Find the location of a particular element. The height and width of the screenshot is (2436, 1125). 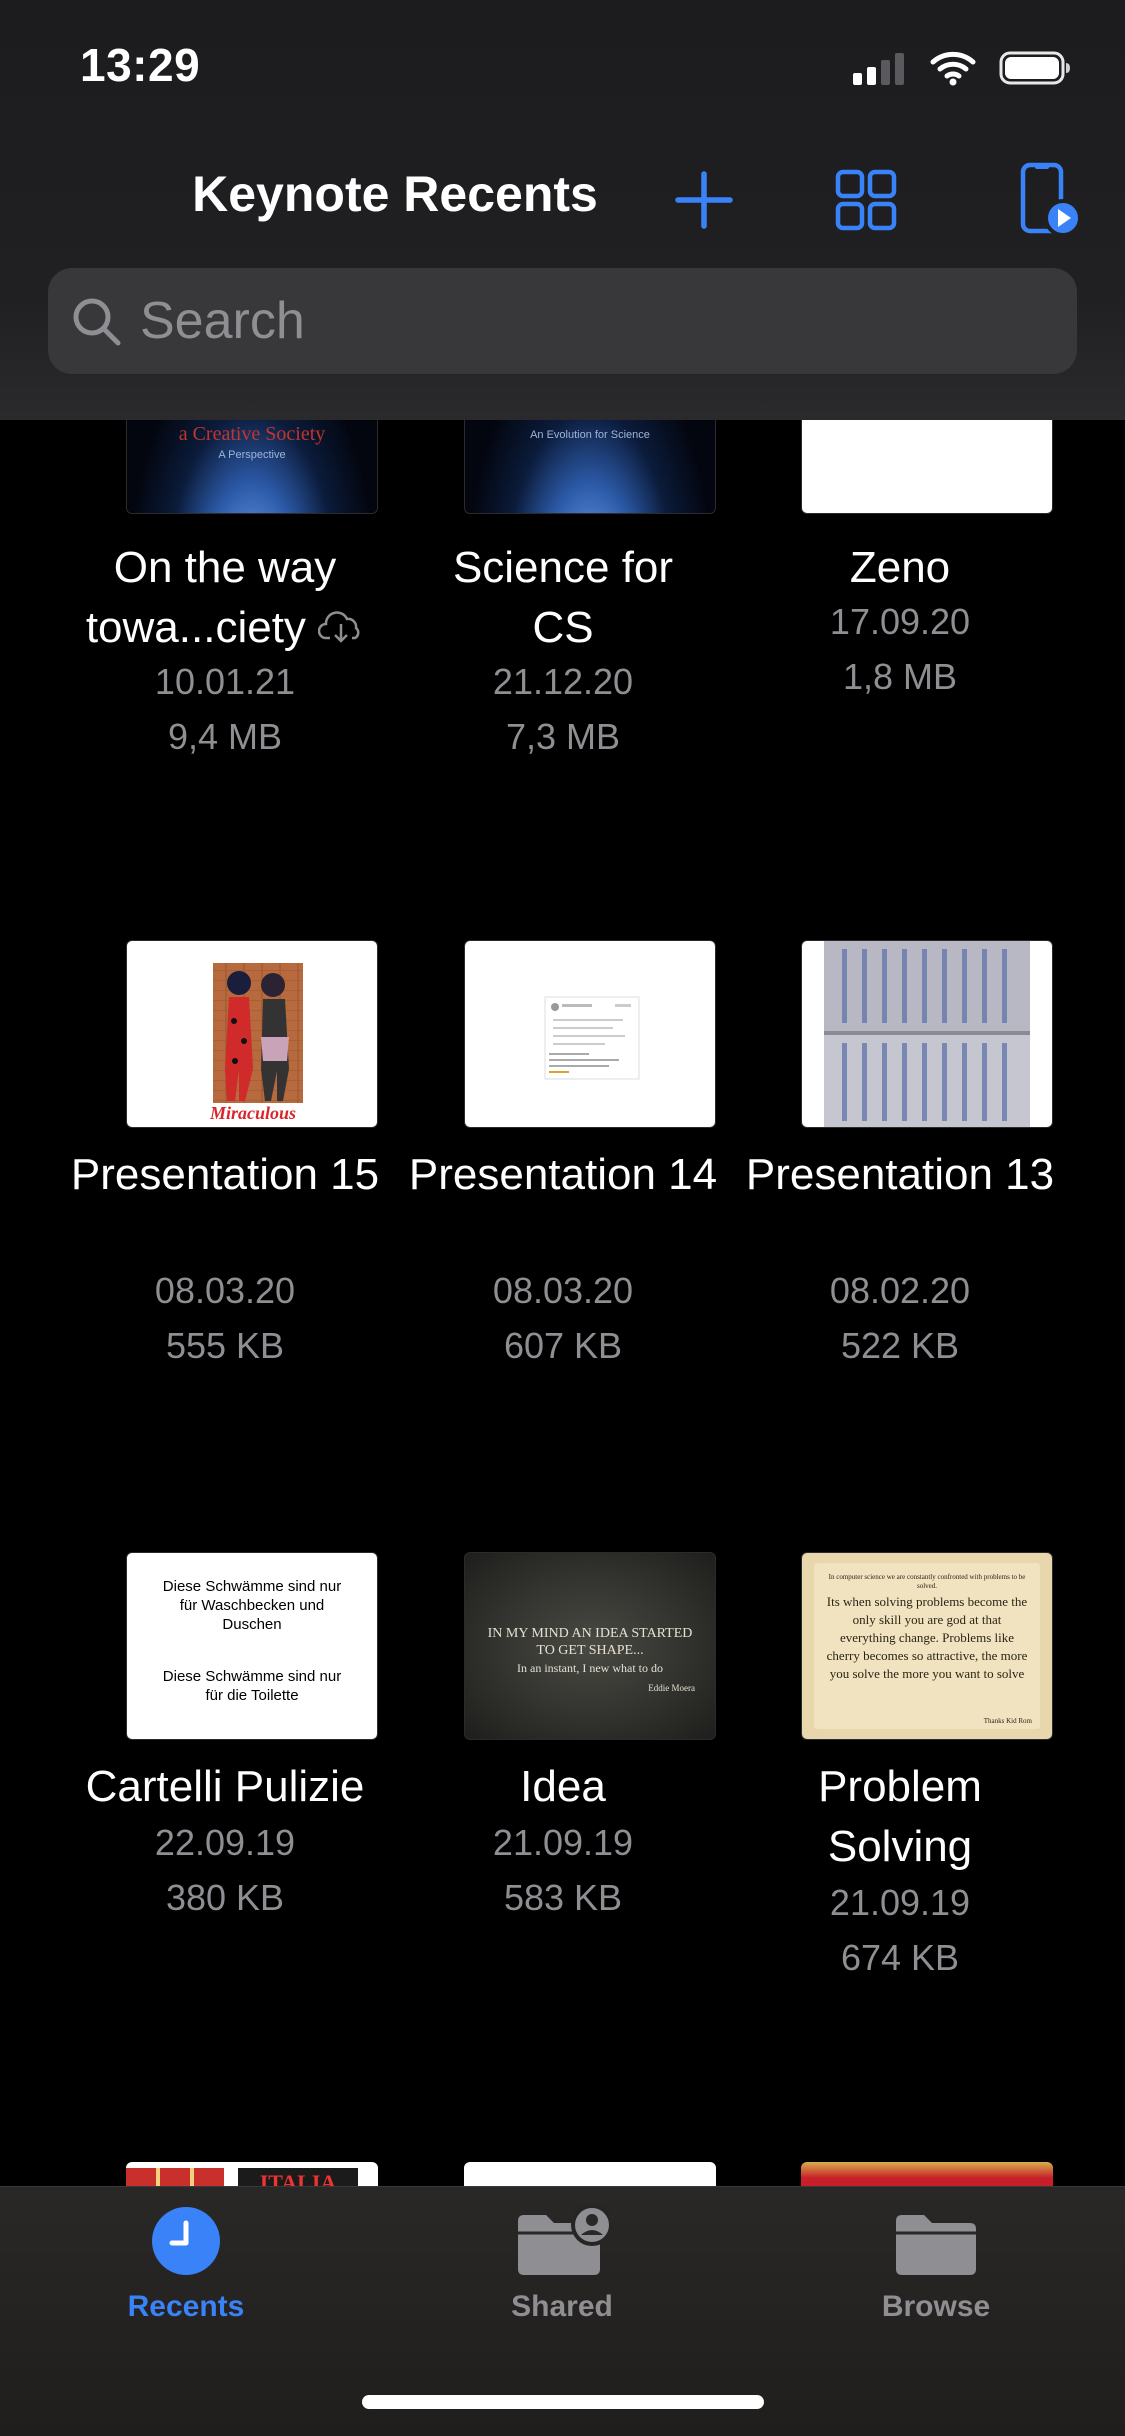

document-date: 10.01.21 is located at coordinates (225, 681).